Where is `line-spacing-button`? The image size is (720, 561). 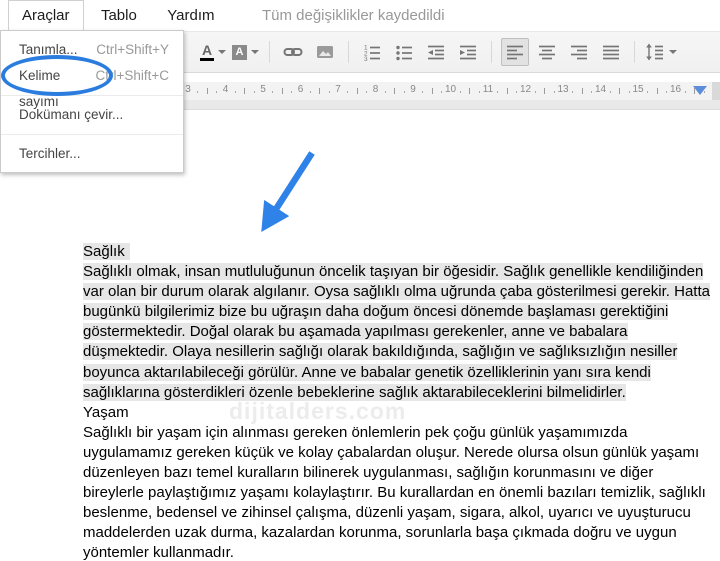
line-spacing-button is located at coordinates (661, 52).